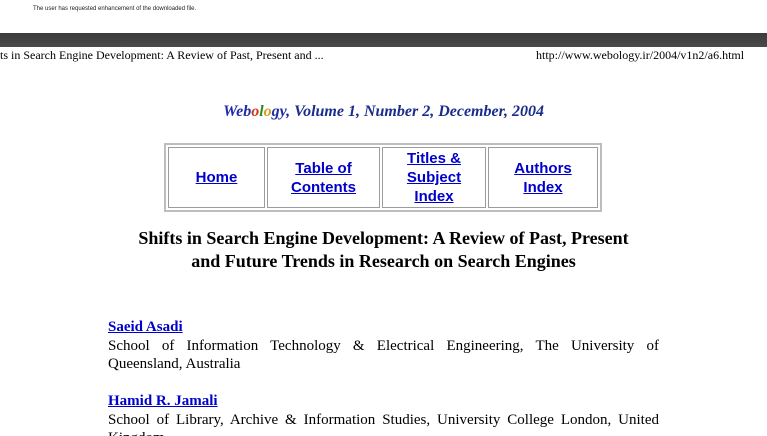 Image resolution: width=767 pixels, height=436 pixels. Describe the element at coordinates (237, 111) in the screenshot. I see `masthead-brand-part: Web` at that location.